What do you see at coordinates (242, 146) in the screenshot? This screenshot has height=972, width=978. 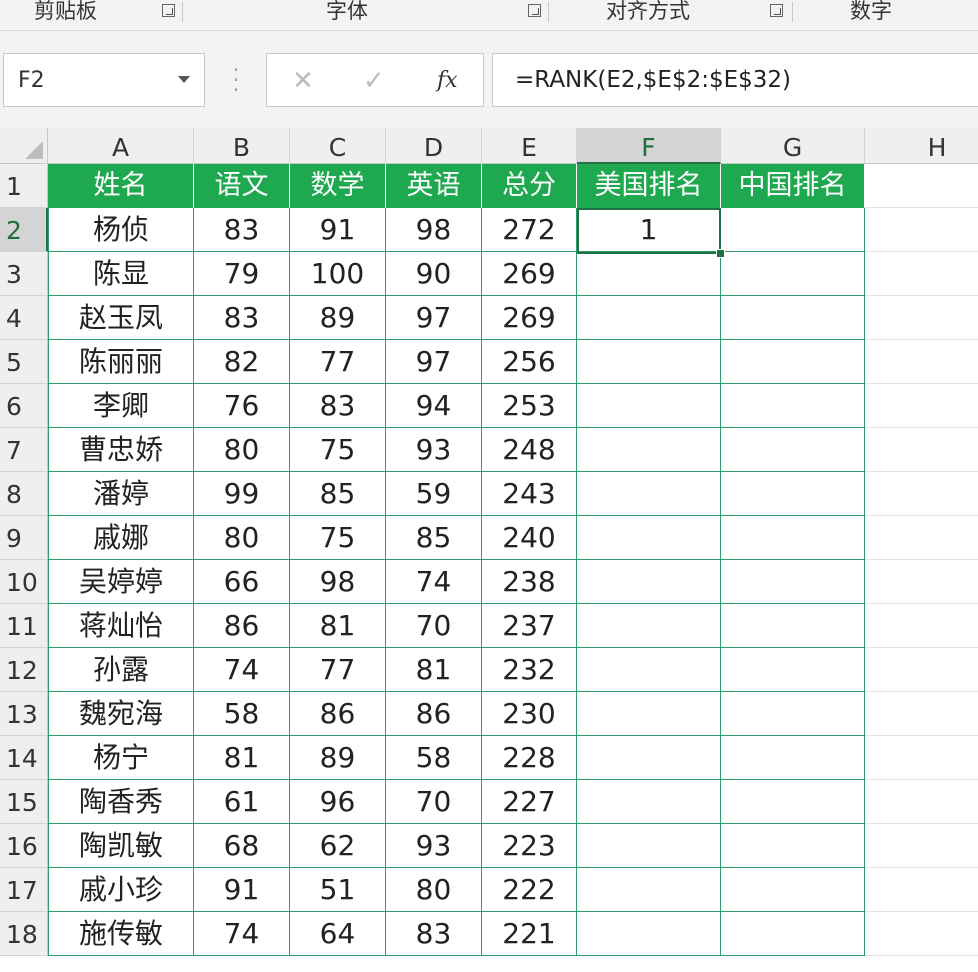 I see `column-header-b: B` at bounding box center [242, 146].